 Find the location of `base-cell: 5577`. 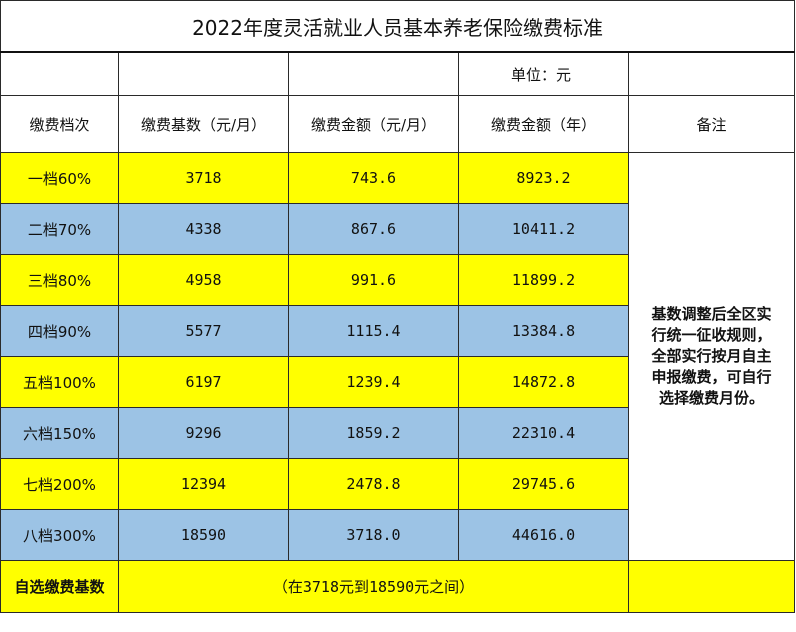

base-cell: 5577 is located at coordinates (203, 331).